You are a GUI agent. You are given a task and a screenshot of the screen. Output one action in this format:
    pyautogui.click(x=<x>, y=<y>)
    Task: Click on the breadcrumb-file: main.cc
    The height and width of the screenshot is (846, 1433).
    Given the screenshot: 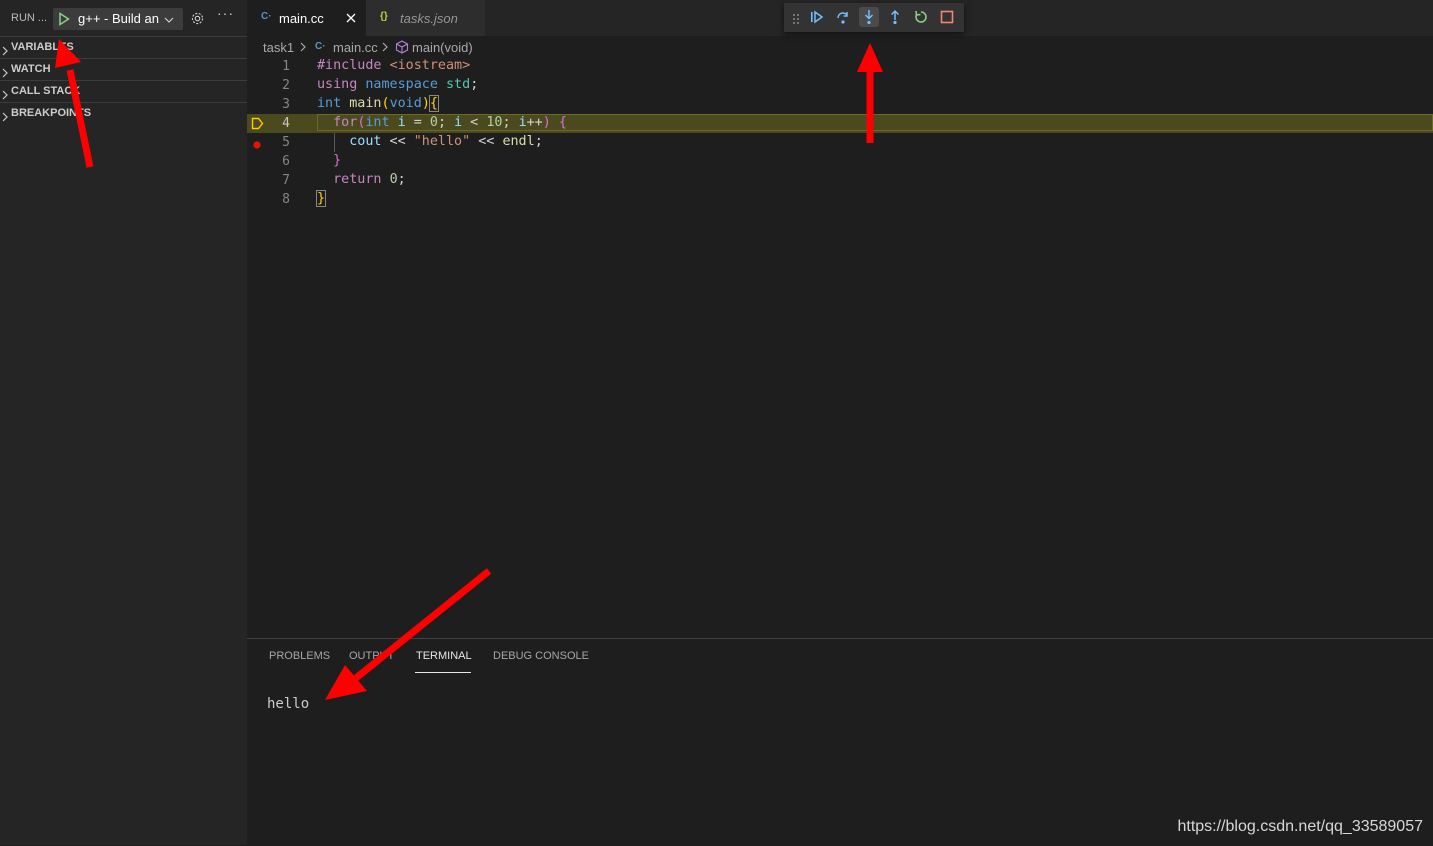 What is the action you would take?
    pyautogui.click(x=355, y=47)
    